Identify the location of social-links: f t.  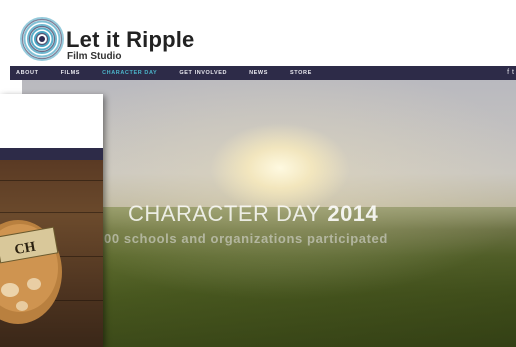
(510, 73).